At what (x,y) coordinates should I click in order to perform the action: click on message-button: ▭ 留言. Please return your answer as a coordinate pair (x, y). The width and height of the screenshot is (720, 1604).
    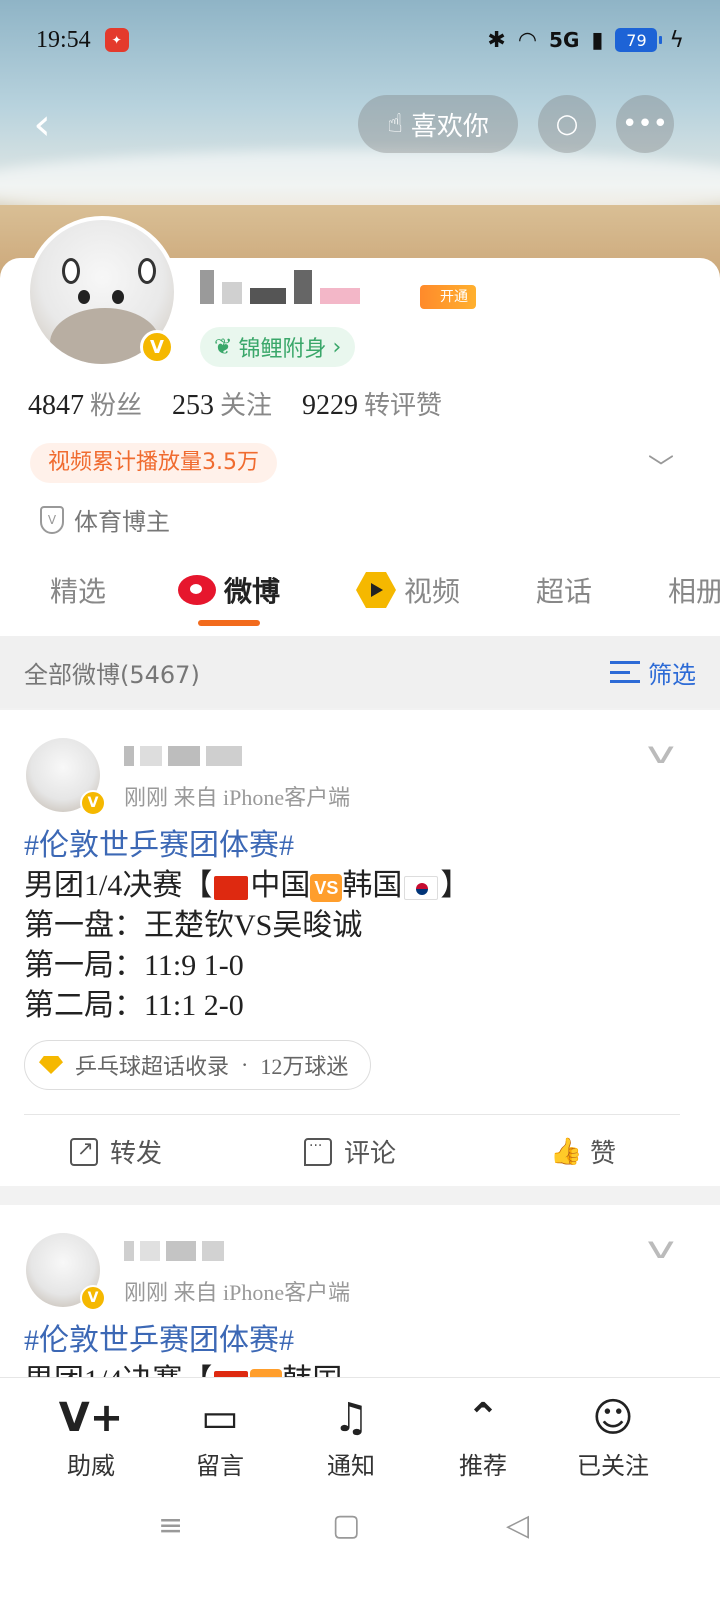
    Looking at the image, I should click on (220, 1437).